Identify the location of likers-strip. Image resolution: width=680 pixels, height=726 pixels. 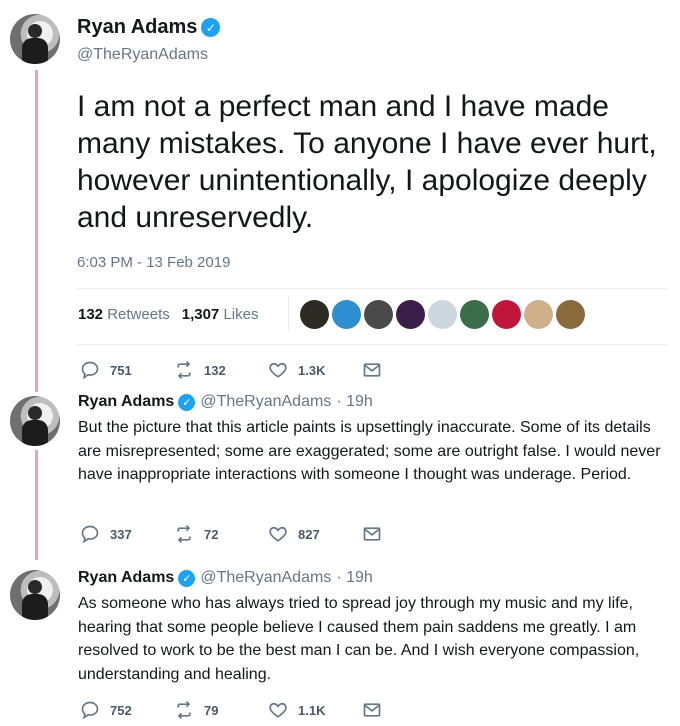
(442, 314).